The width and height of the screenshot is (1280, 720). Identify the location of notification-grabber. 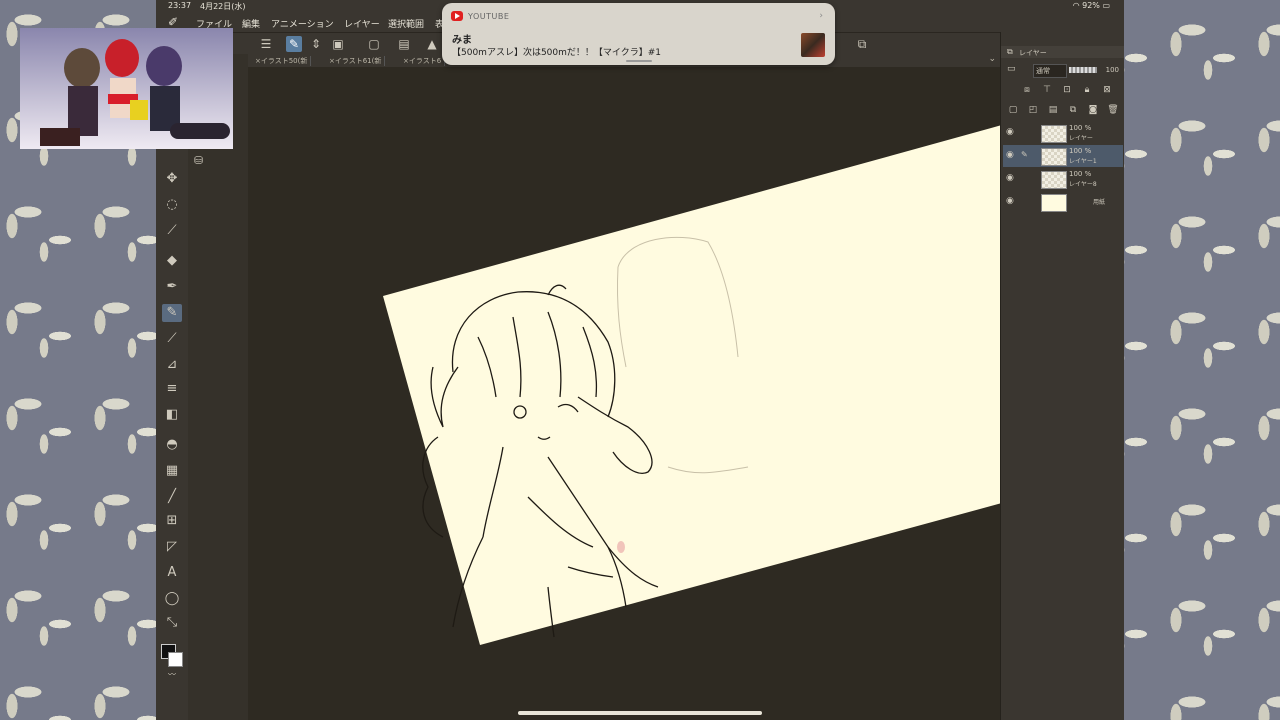
(639, 61).